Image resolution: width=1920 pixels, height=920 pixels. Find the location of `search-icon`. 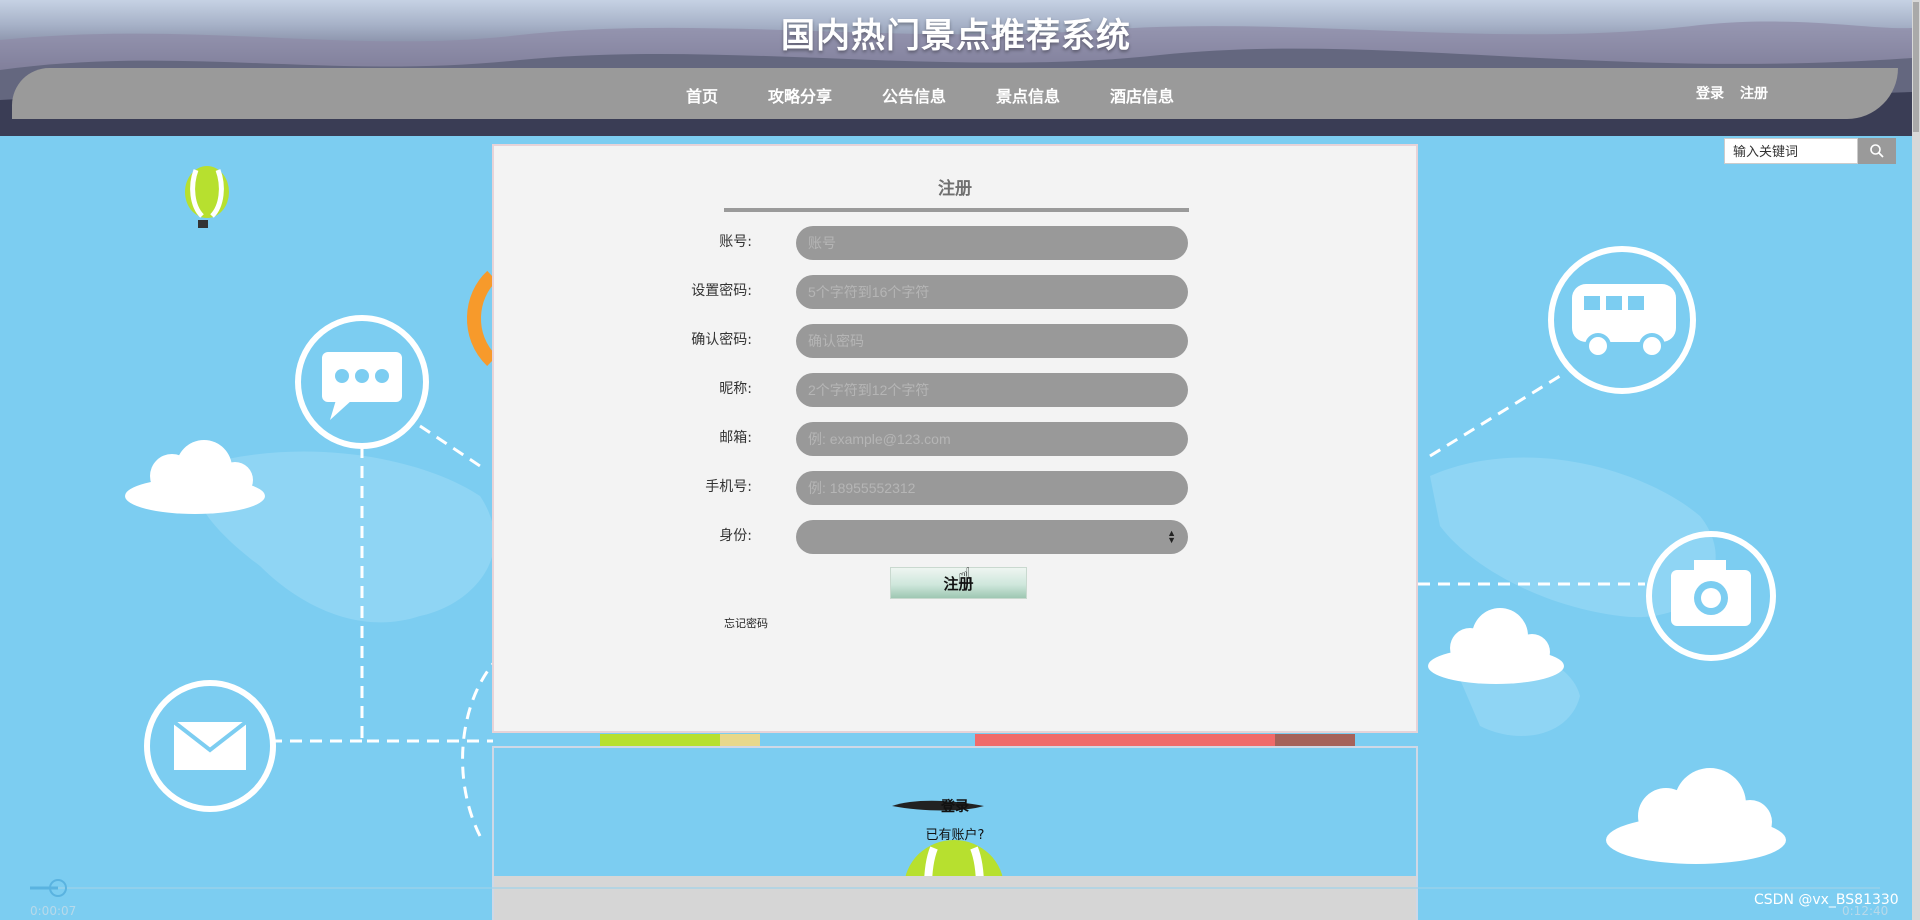

search-icon is located at coordinates (1877, 151).